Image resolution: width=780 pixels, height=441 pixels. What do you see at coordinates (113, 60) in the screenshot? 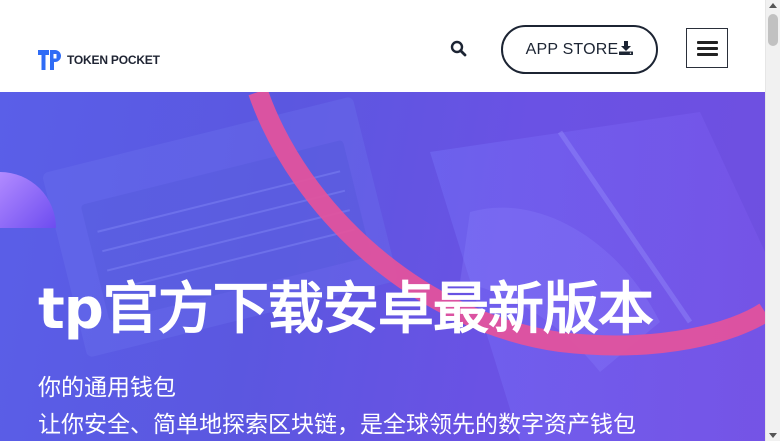
I see `logo-text: TOKEN POCKET` at bounding box center [113, 60].